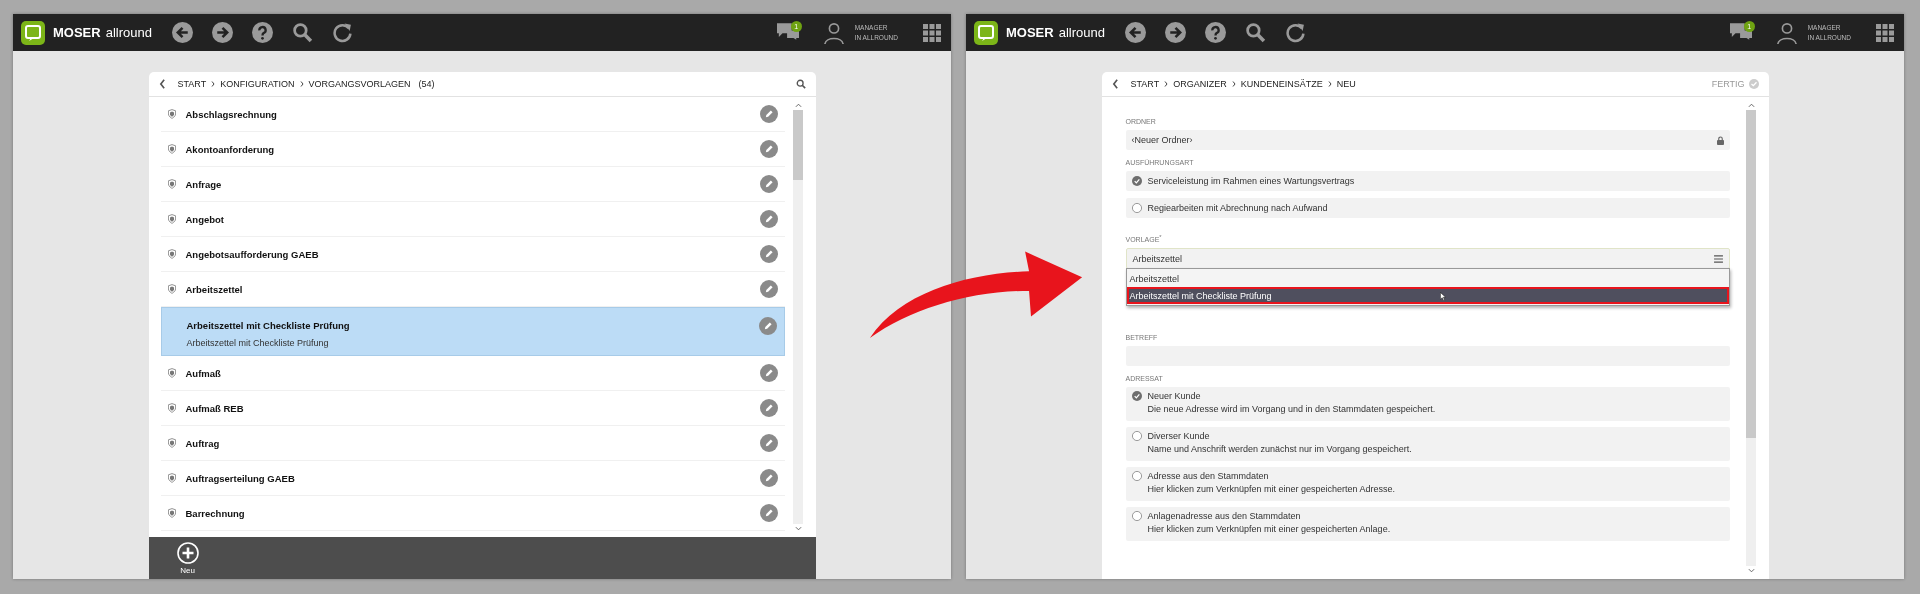 This screenshot has width=1920, height=594. I want to click on template-row: Auftragserteilung GAEB, so click(472, 478).